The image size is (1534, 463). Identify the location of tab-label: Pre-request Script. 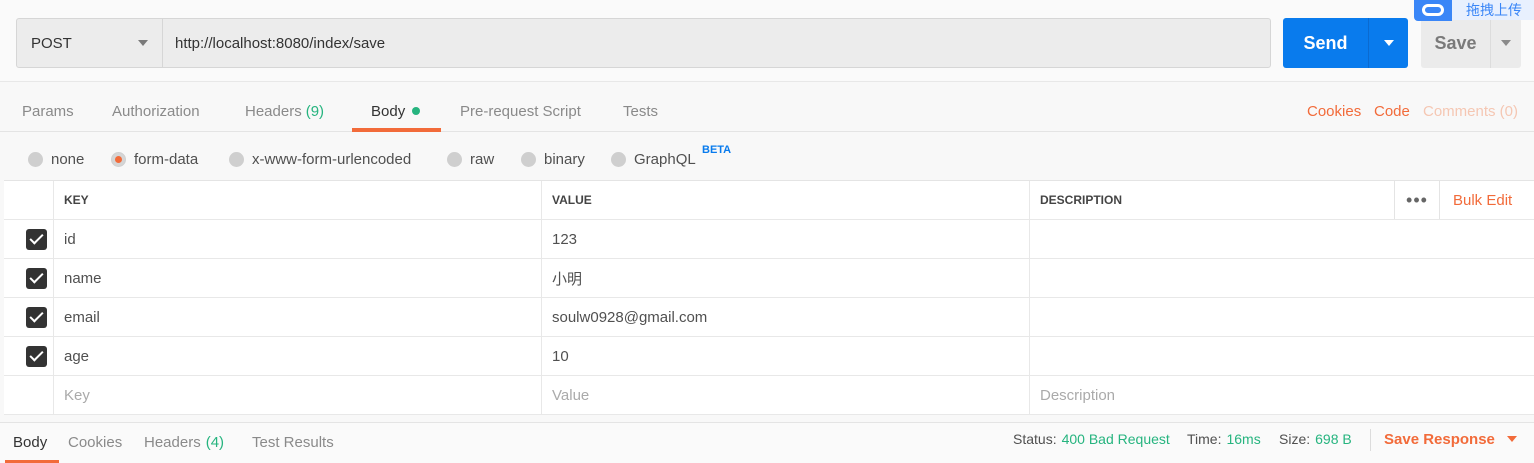
(520, 111).